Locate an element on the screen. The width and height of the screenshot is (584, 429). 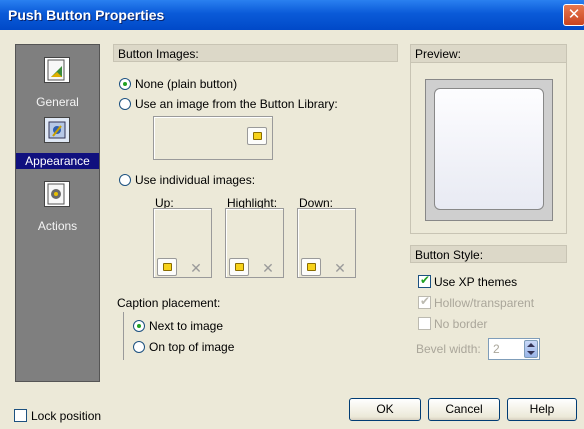
hollow-transparent-label: Hollow/transparent is located at coordinates (484, 303).